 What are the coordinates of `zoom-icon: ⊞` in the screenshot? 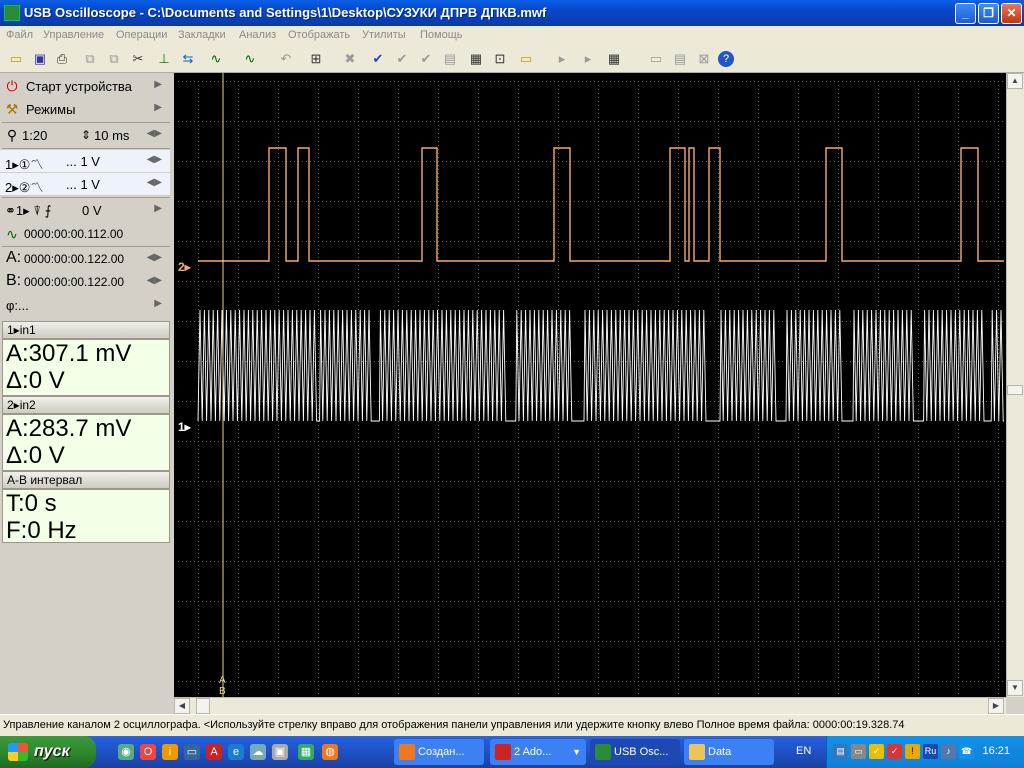 It's located at (316, 59).